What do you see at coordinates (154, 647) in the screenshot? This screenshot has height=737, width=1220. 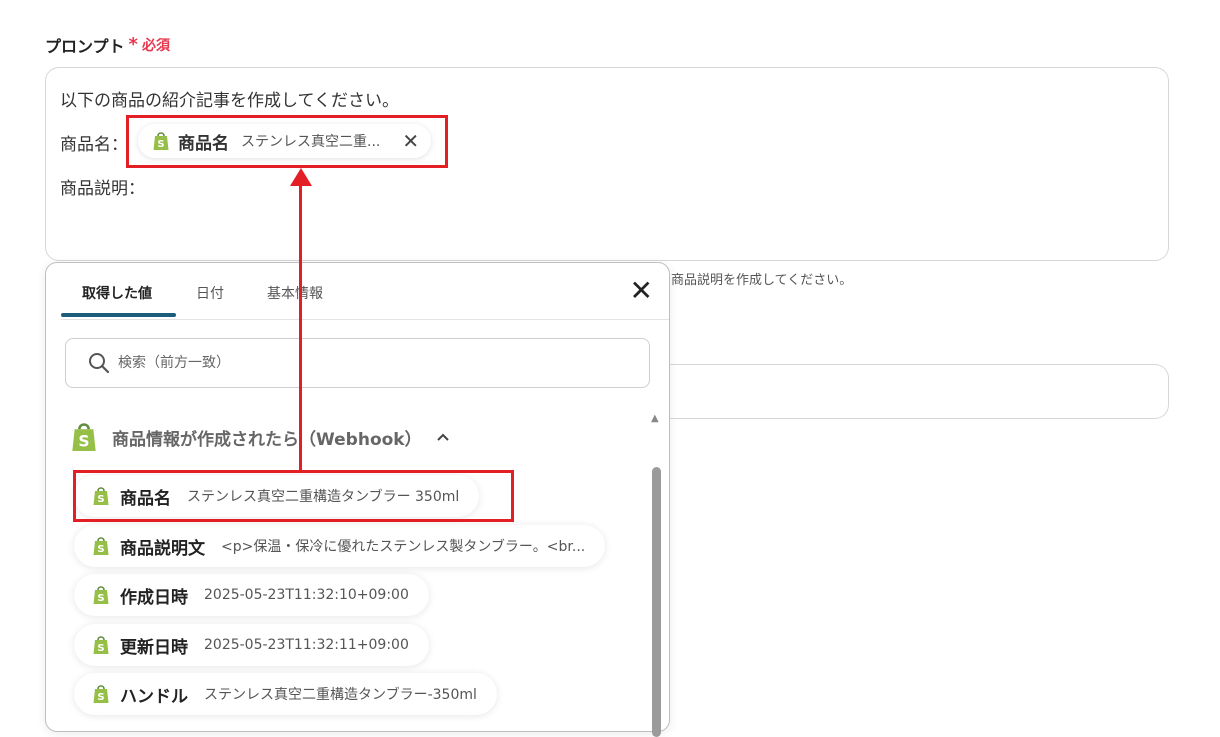 I see `item-name: 更新日時` at bounding box center [154, 647].